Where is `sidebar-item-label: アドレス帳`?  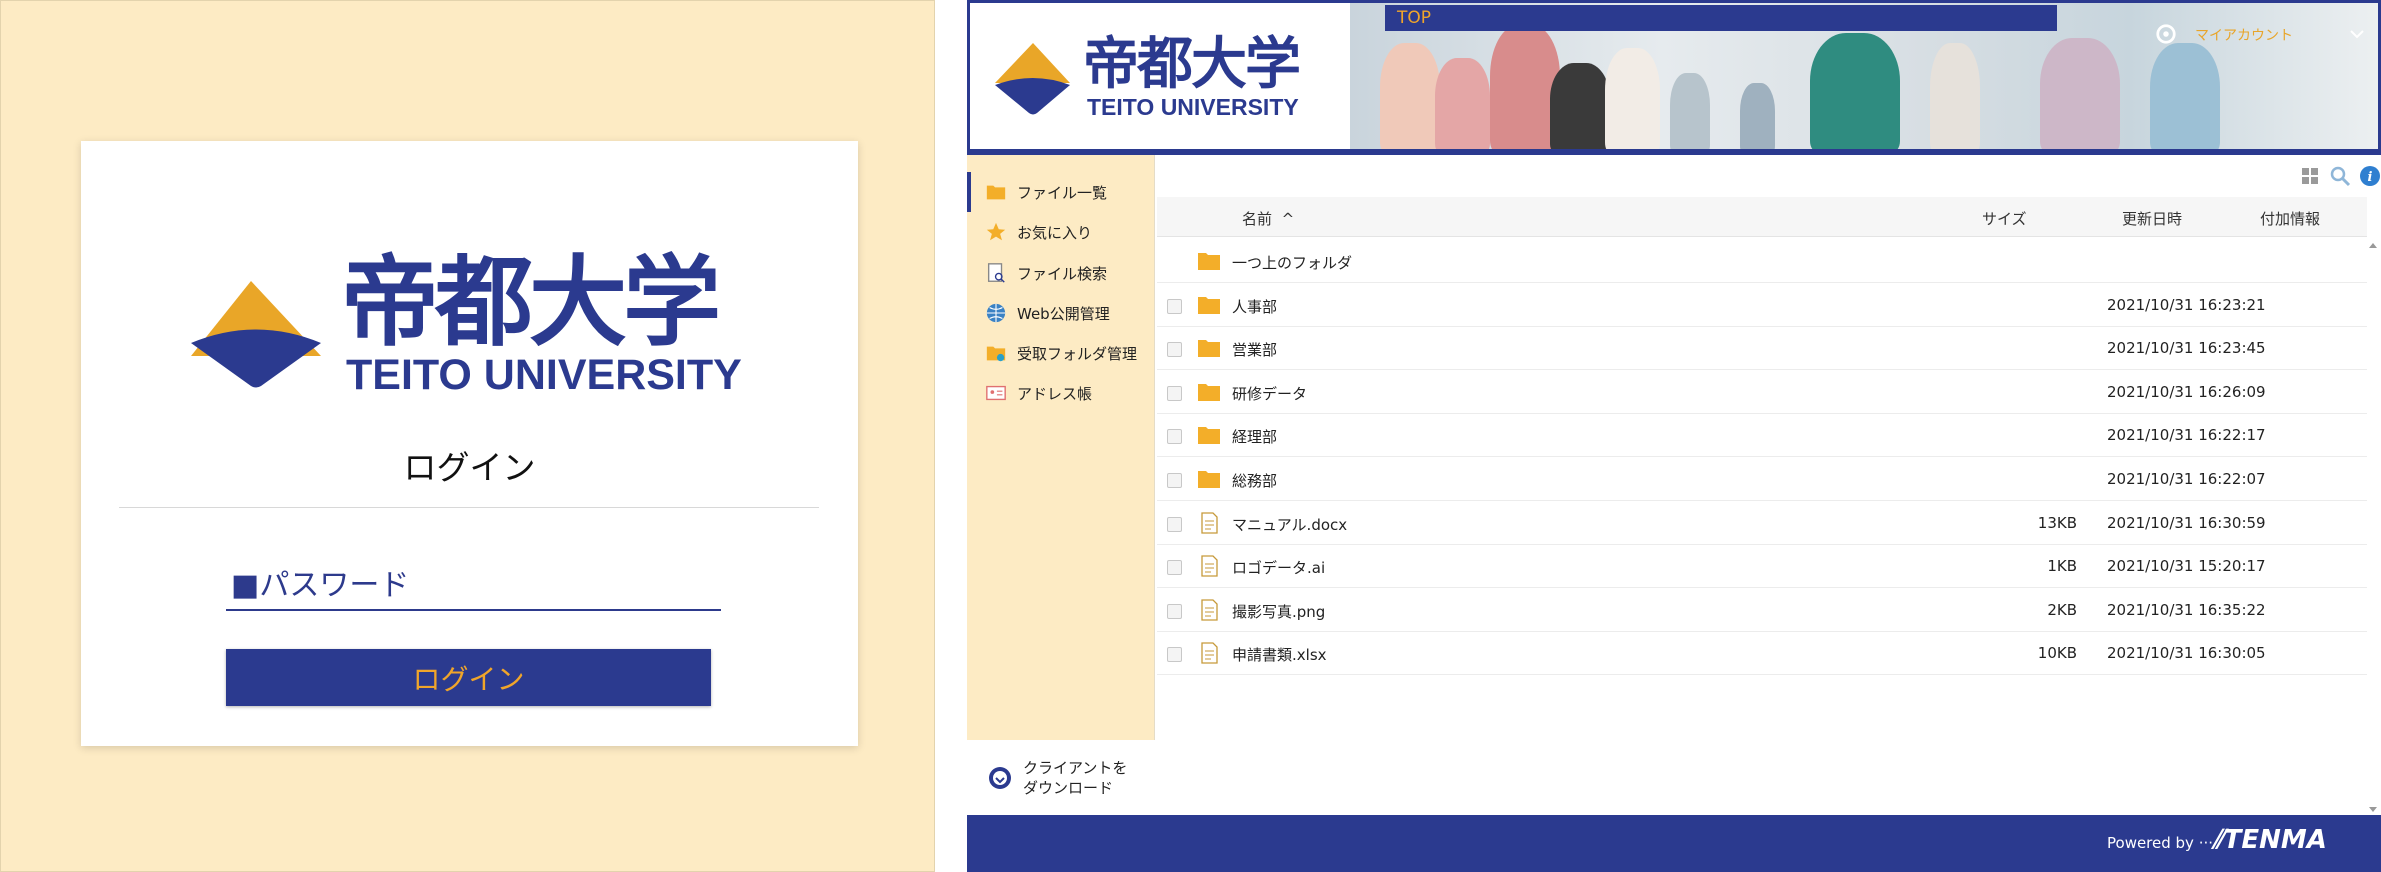 sidebar-item-label: アドレス帳 is located at coordinates (1055, 393).